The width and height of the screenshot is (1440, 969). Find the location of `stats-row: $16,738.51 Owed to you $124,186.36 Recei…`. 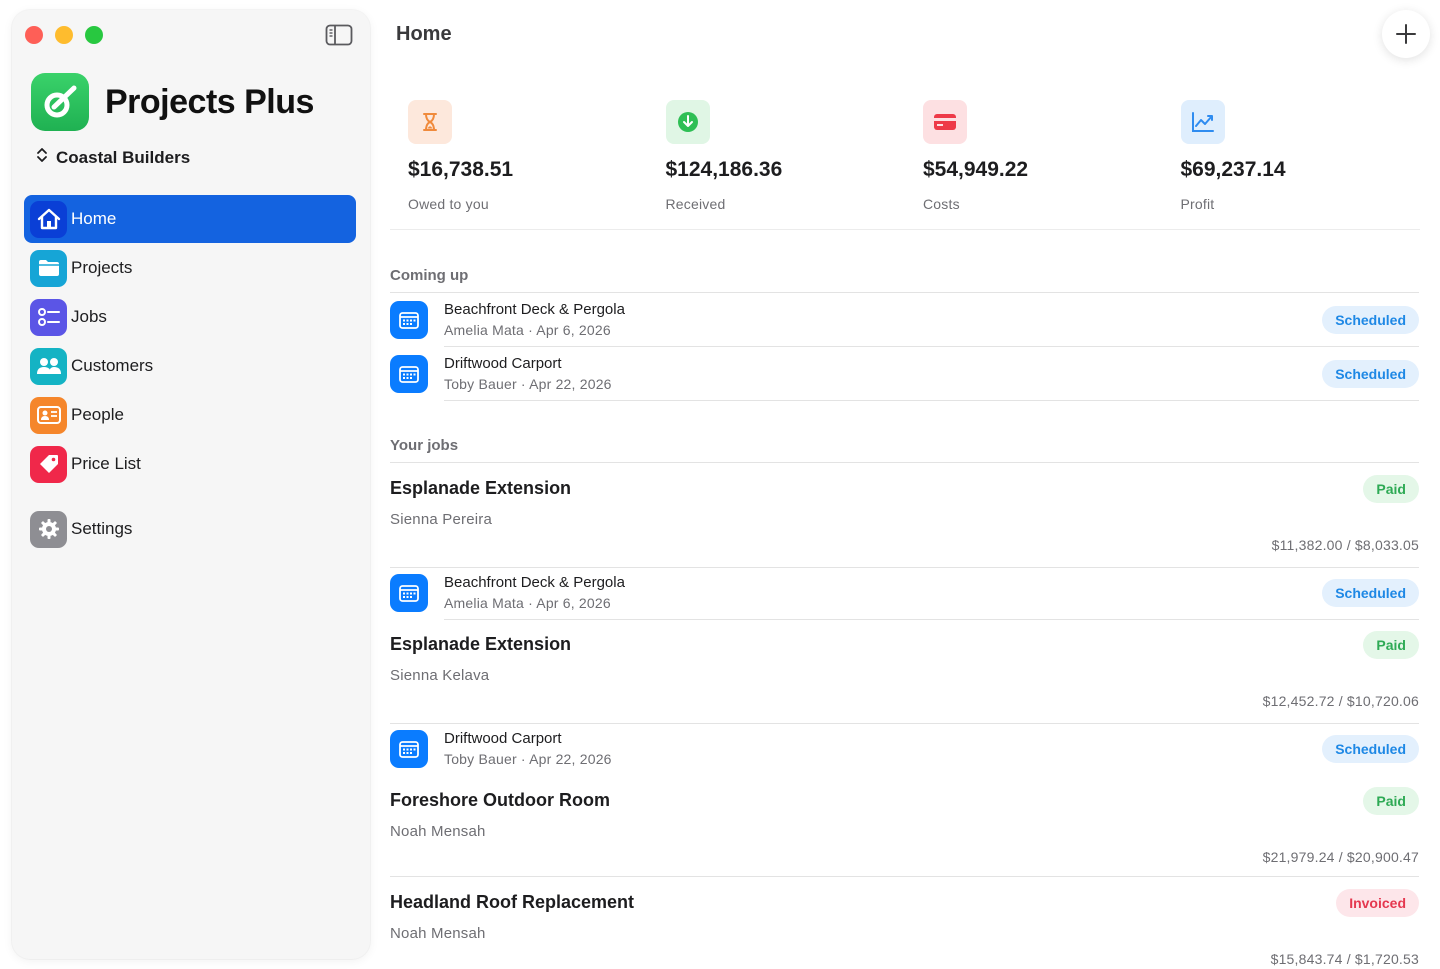

stats-row: $16,738.51 Owed to you $124,186.36 Recei… is located at coordinates (905, 165).